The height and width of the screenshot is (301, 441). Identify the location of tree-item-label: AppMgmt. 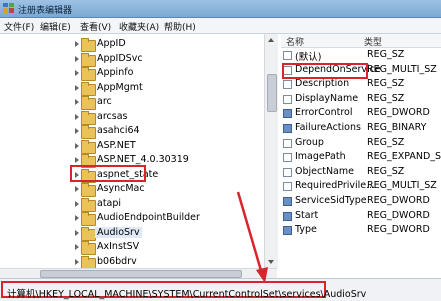
(120, 87).